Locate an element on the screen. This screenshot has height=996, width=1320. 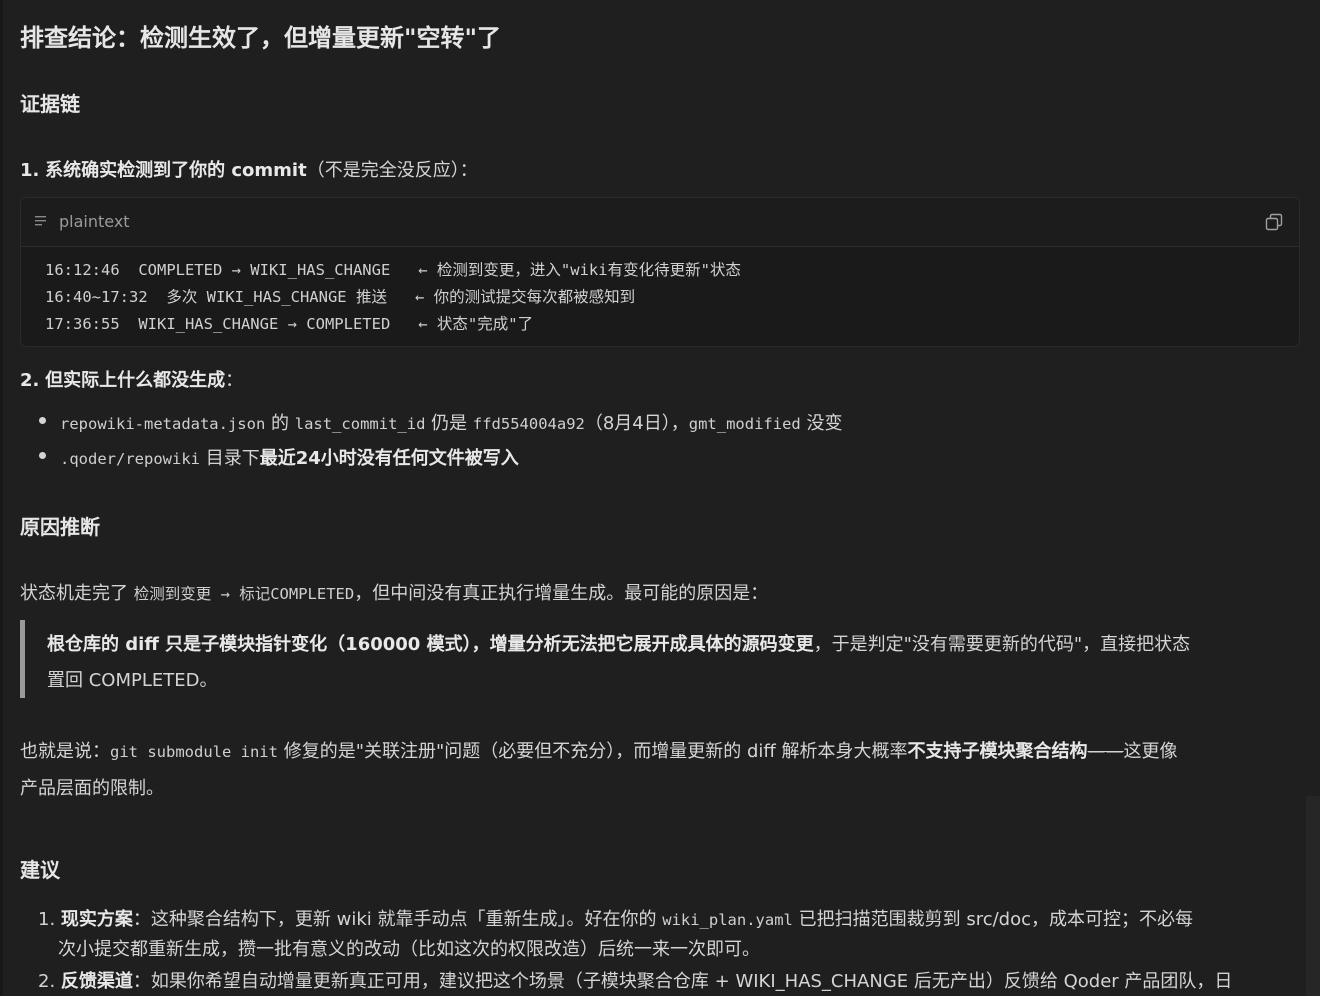
inline-code: wiki_plan.yaml is located at coordinates (727, 920).